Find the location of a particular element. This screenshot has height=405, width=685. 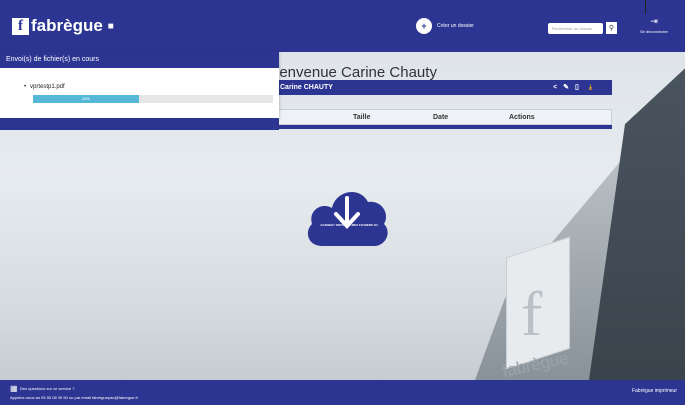

create-folder-label: Créer un dossier is located at coordinates (455, 26).